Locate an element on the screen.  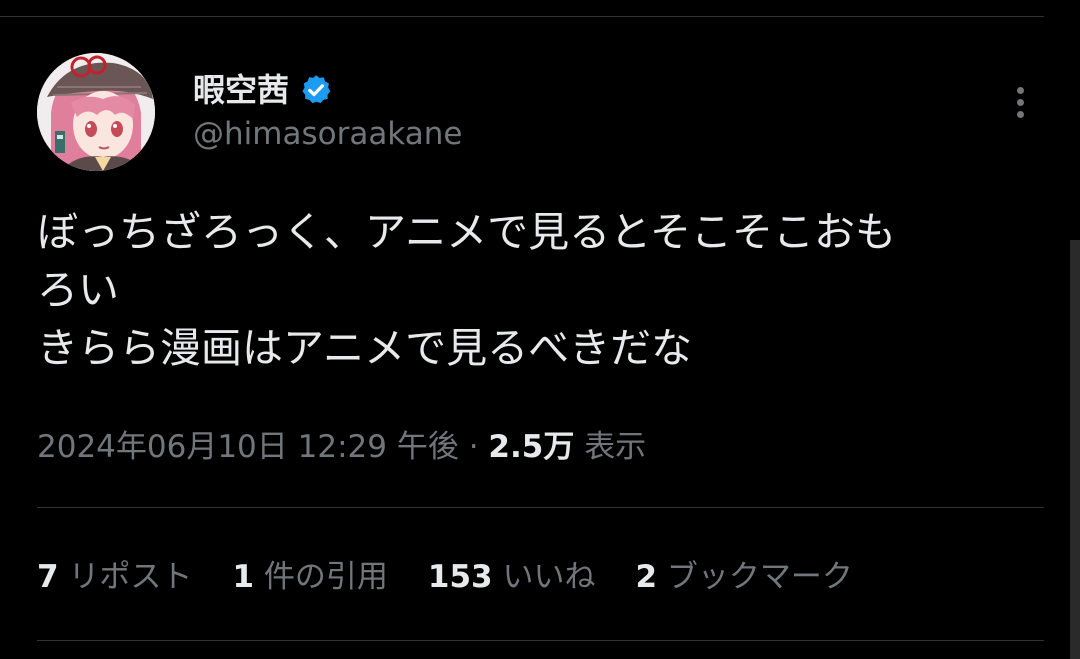
tweet-text-line: ろい is located at coordinates (78, 290).